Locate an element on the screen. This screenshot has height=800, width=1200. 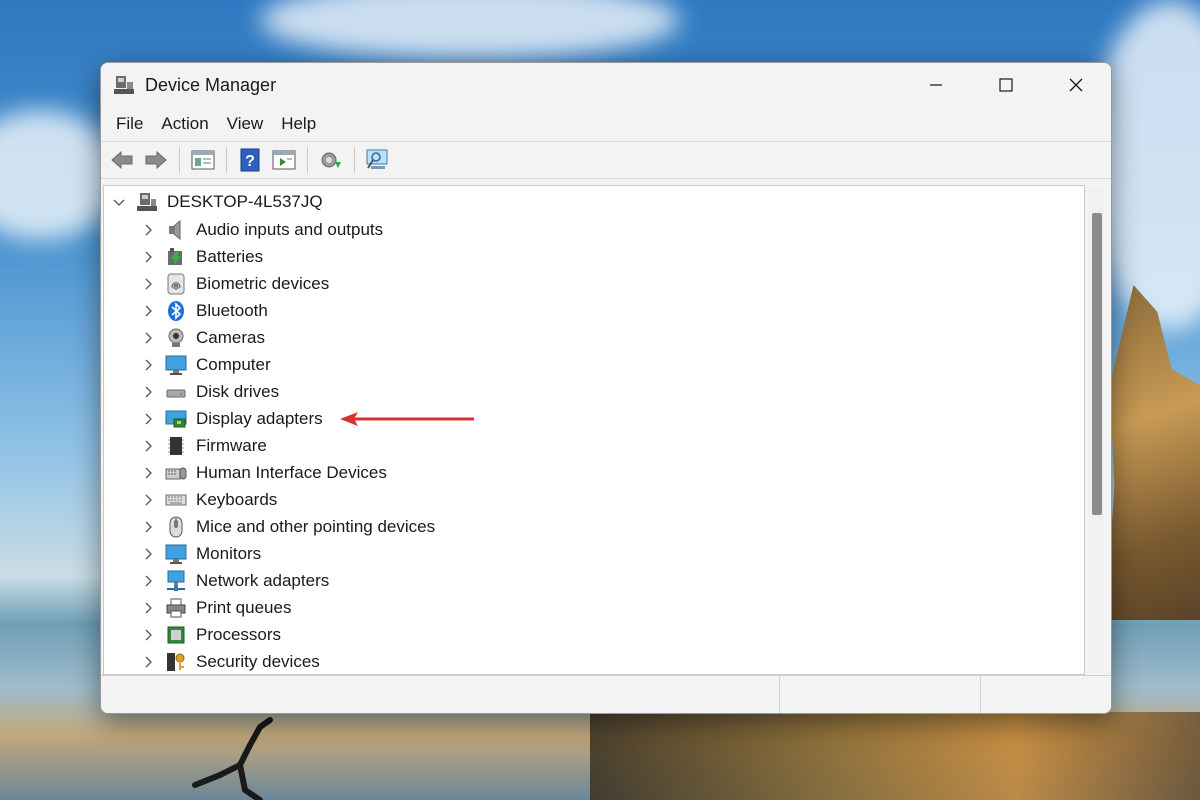
tree-item-bluetooth: Bluetooth is located at coordinates (204, 310).